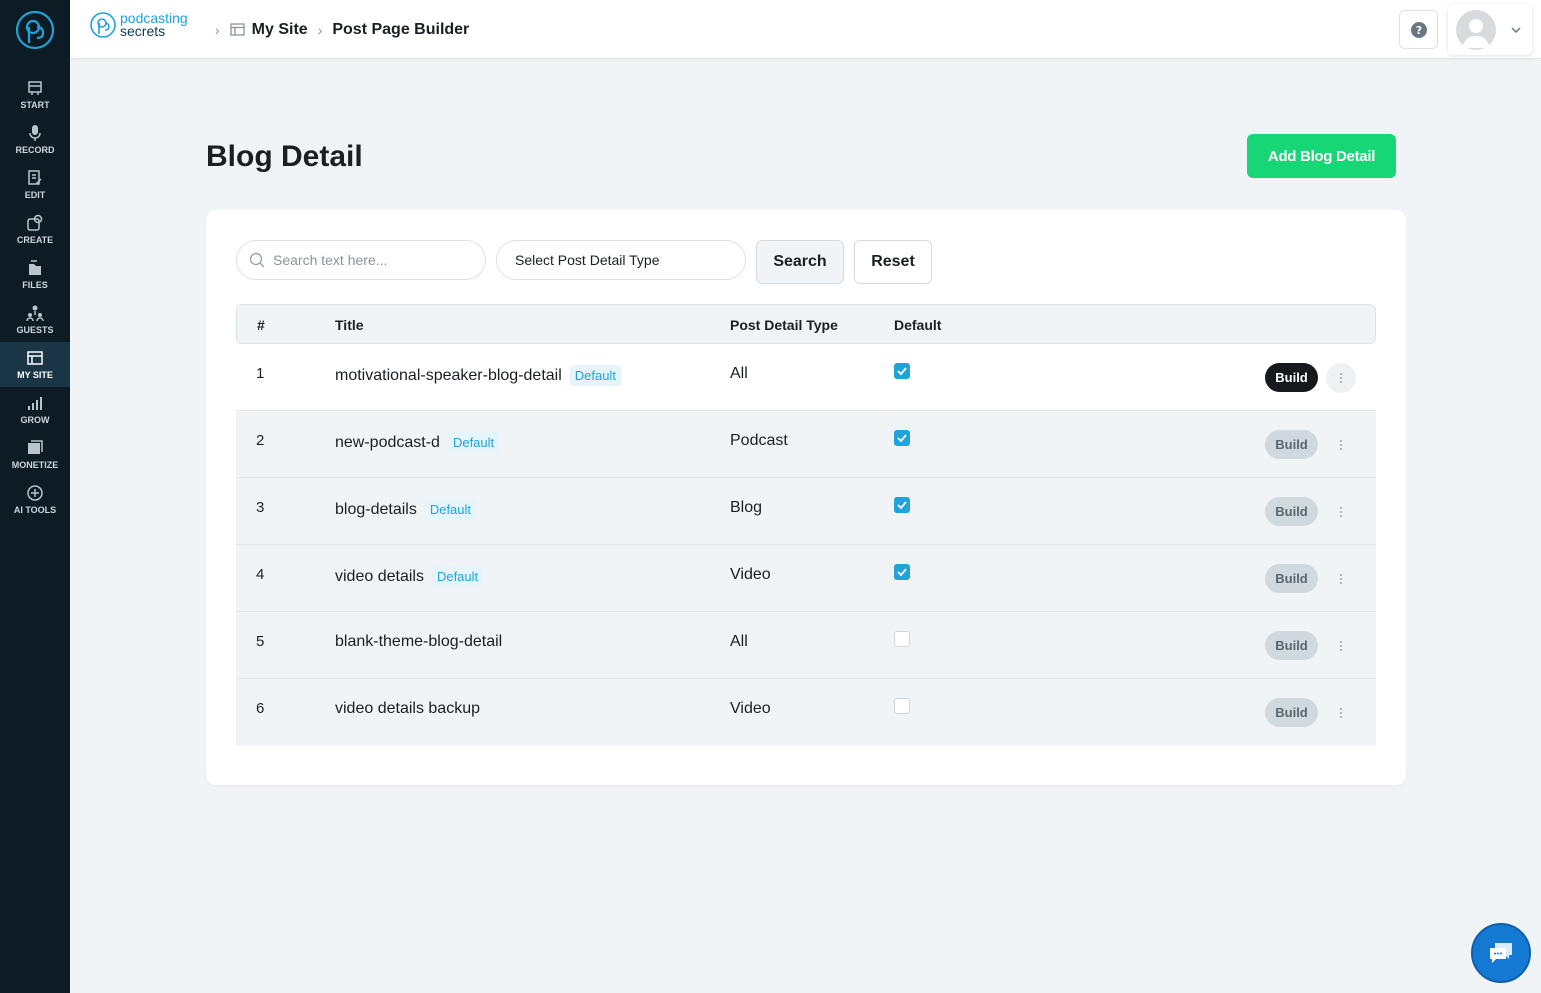 The width and height of the screenshot is (1541, 993). What do you see at coordinates (1321, 156) in the screenshot?
I see `add-blog-detail-button: Add Blog Detail` at bounding box center [1321, 156].